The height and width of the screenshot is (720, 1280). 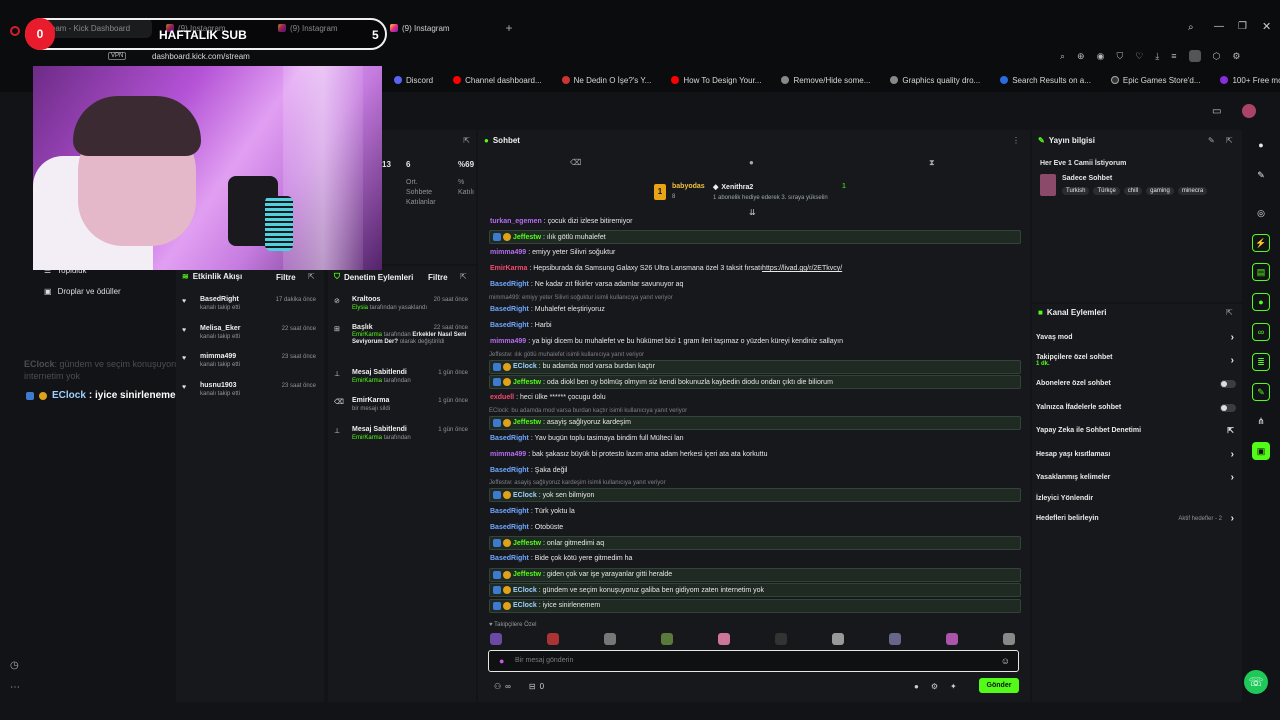 What do you see at coordinates (1211, 140) in the screenshot?
I see `edit-icon: ✎` at bounding box center [1211, 140].